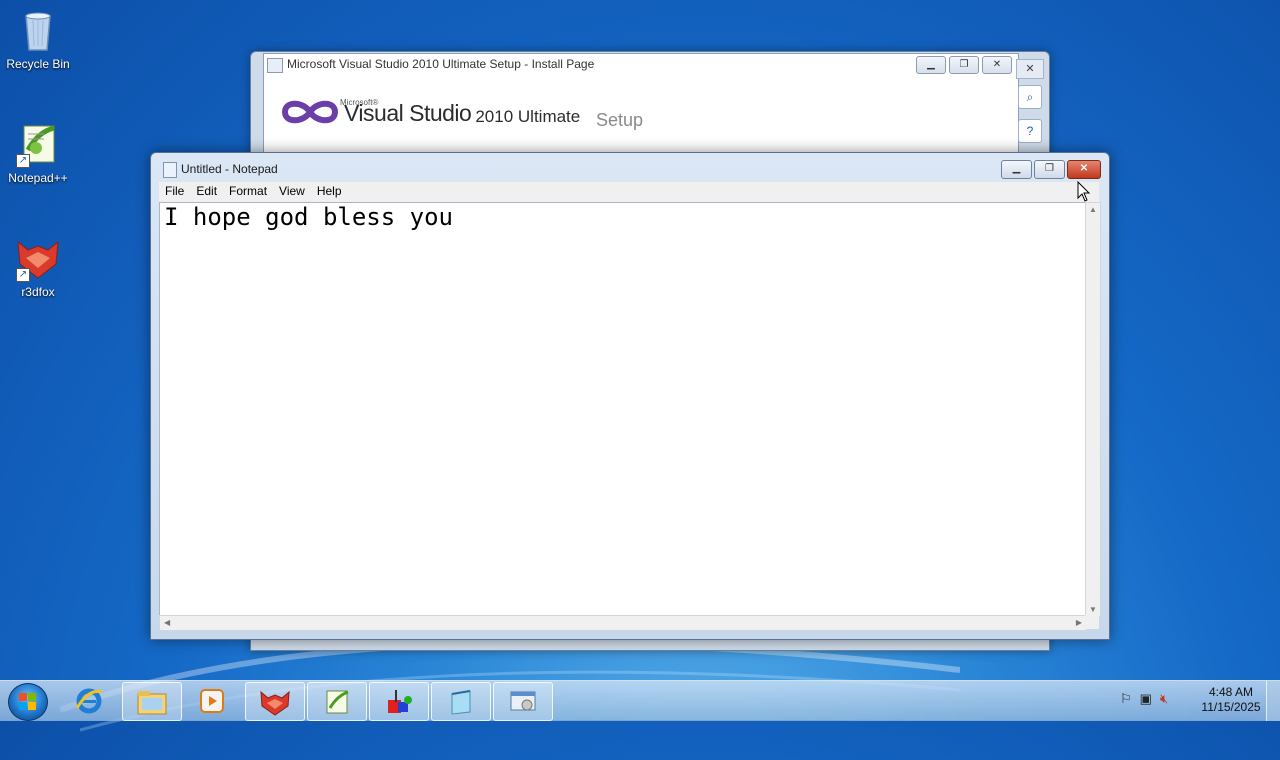 This screenshot has width=1280, height=760. I want to click on volume-muted-icon: 🔇︎, so click(1164, 699).